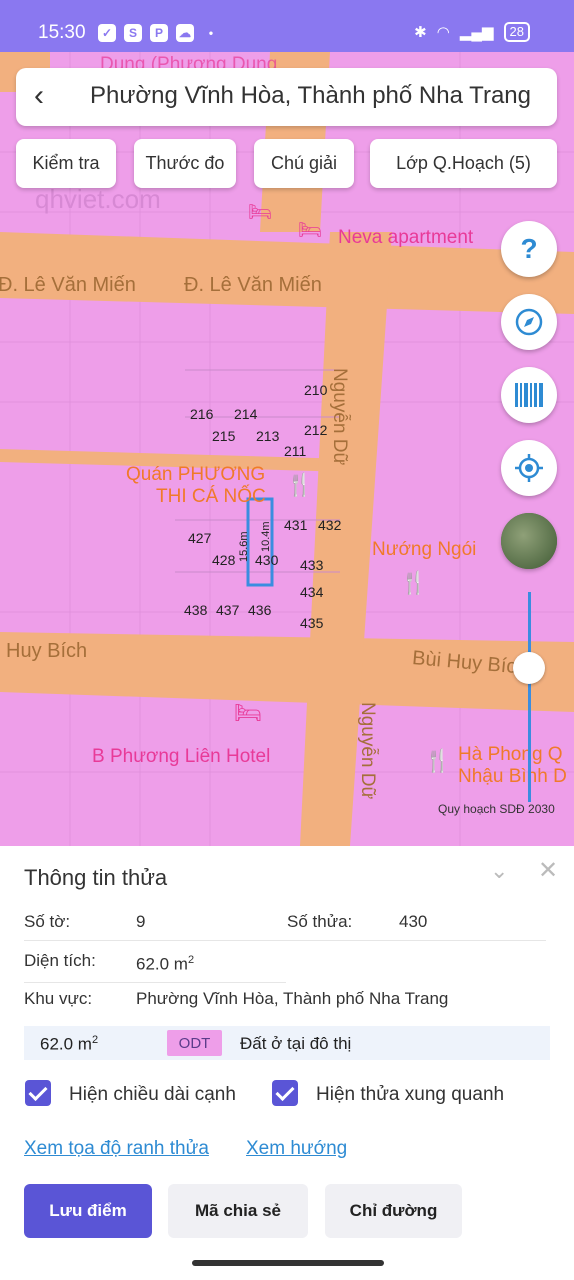  What do you see at coordinates (529, 697) in the screenshot?
I see `layer-slider-track` at bounding box center [529, 697].